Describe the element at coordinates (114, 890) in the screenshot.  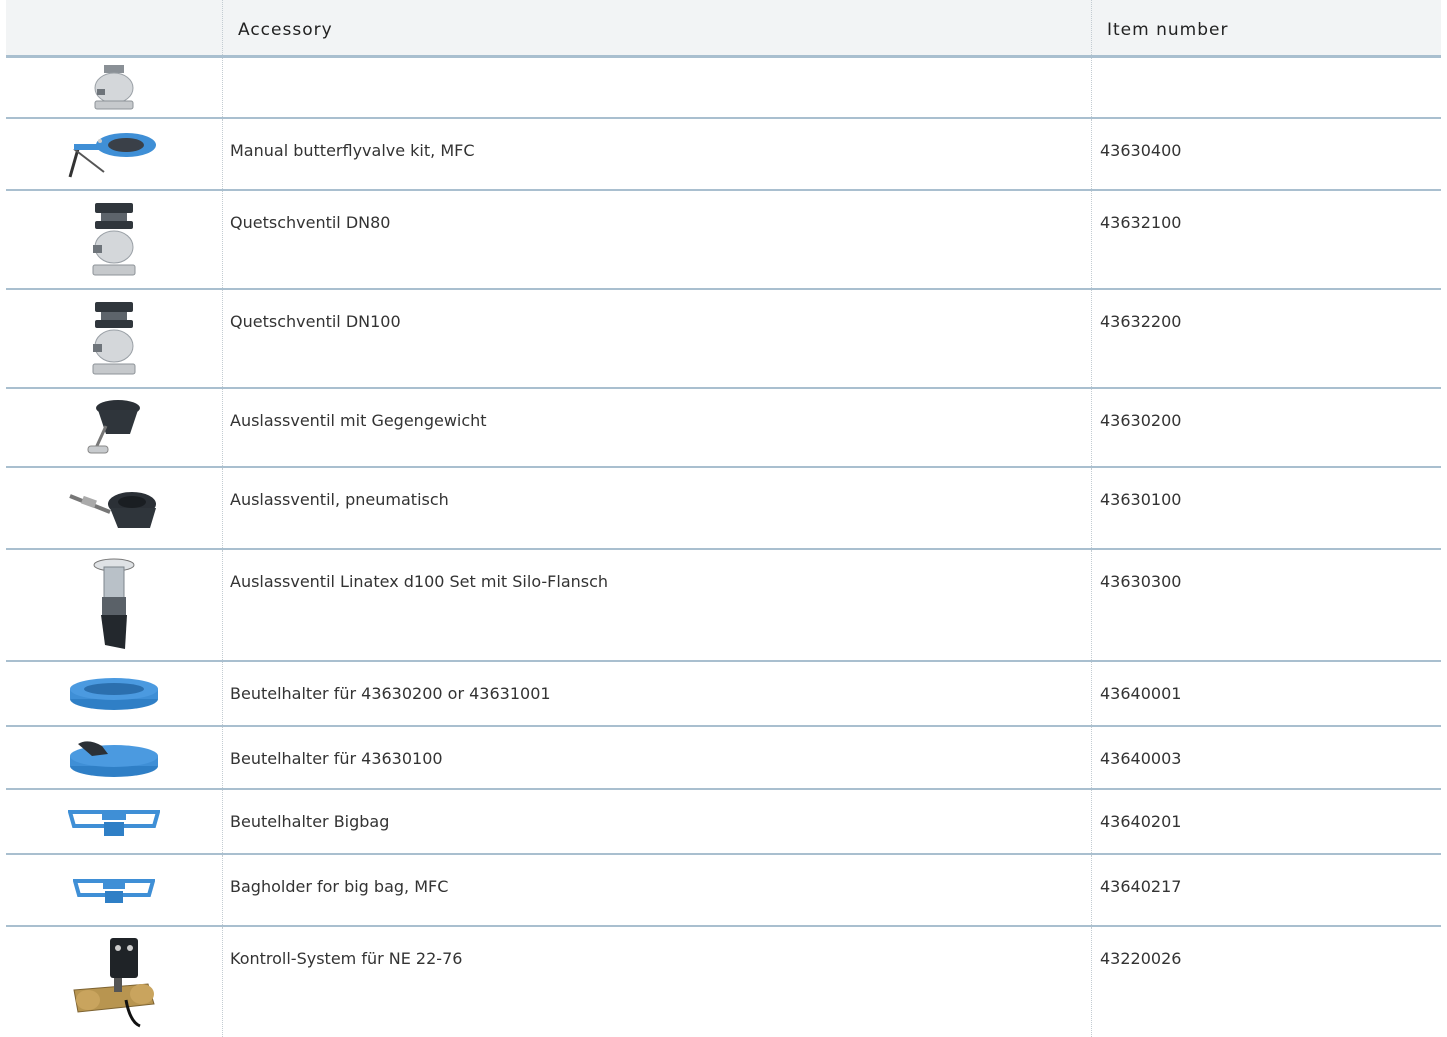
I see `bigbag-frame-small-icon` at that location.